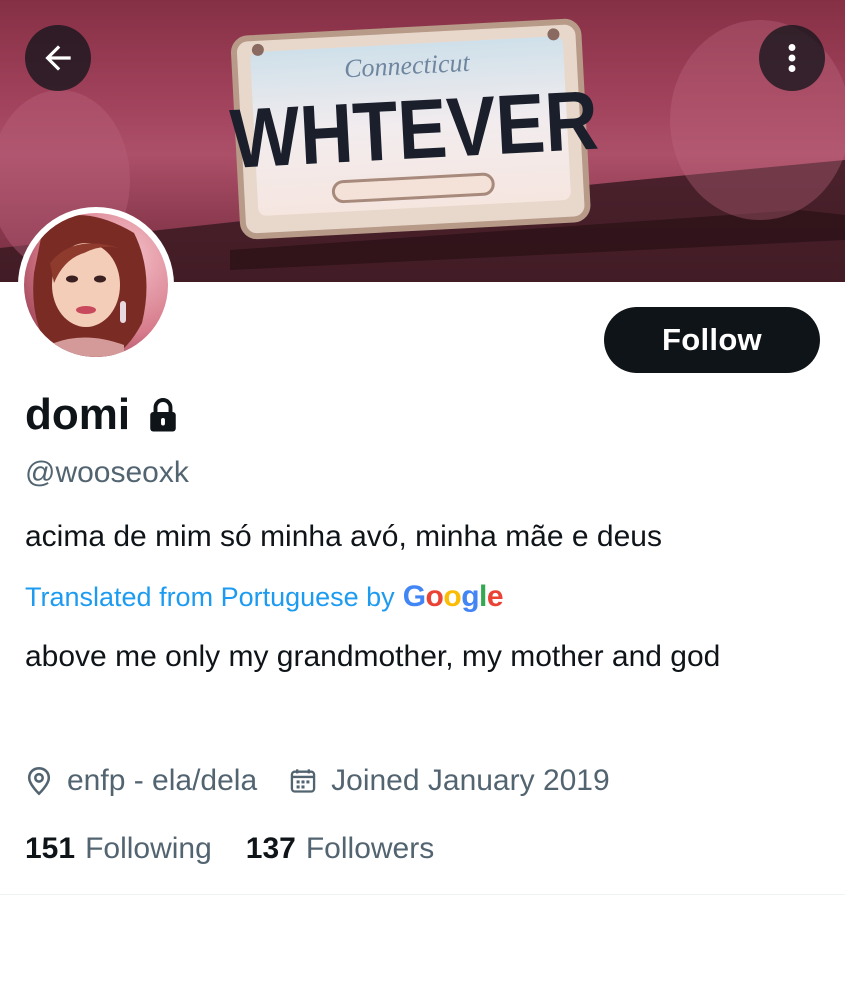 This screenshot has width=845, height=1000. I want to click on followers-link: 137 Followers, so click(340, 849).